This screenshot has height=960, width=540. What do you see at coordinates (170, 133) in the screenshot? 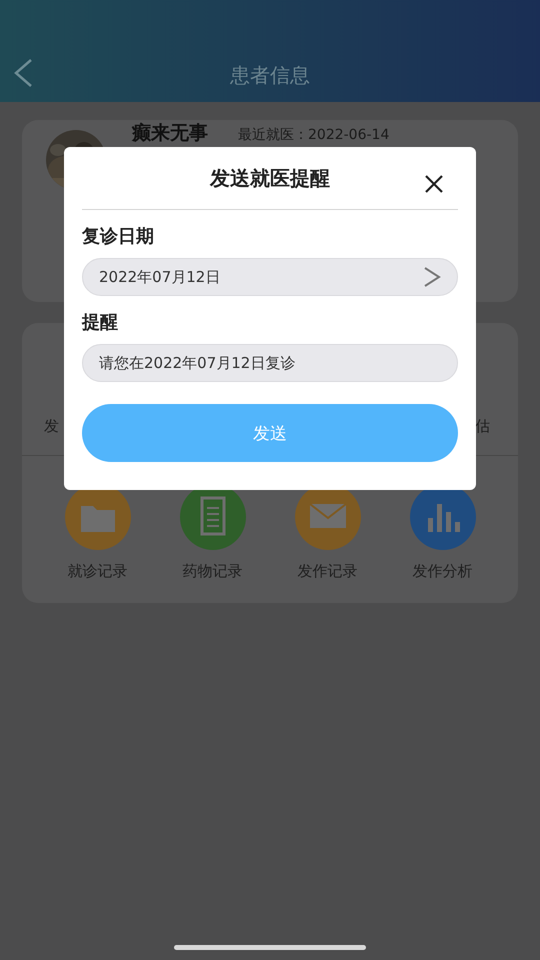
I see `patient-name: 癫来无事` at bounding box center [170, 133].